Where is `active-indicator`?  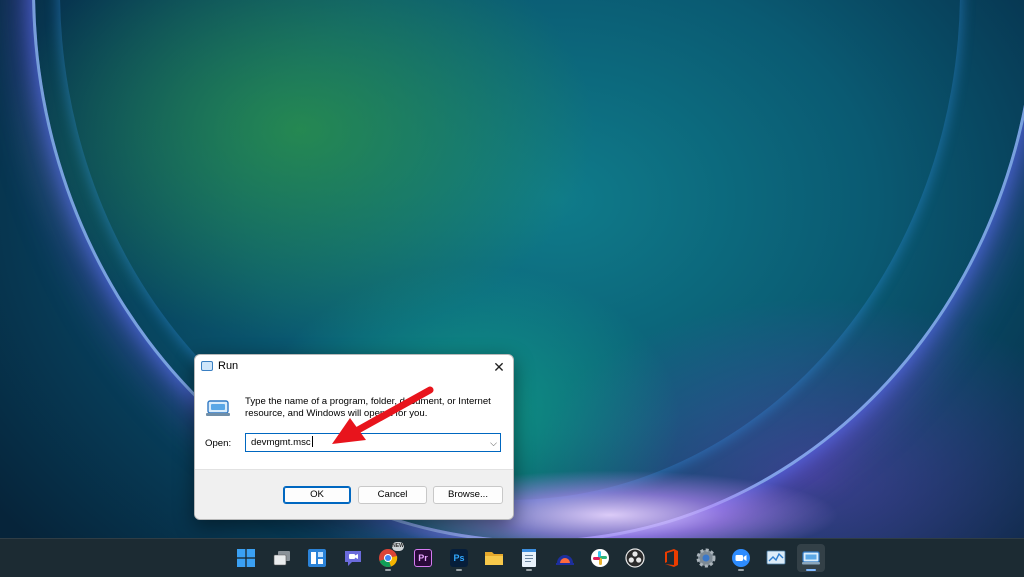 active-indicator is located at coordinates (811, 570).